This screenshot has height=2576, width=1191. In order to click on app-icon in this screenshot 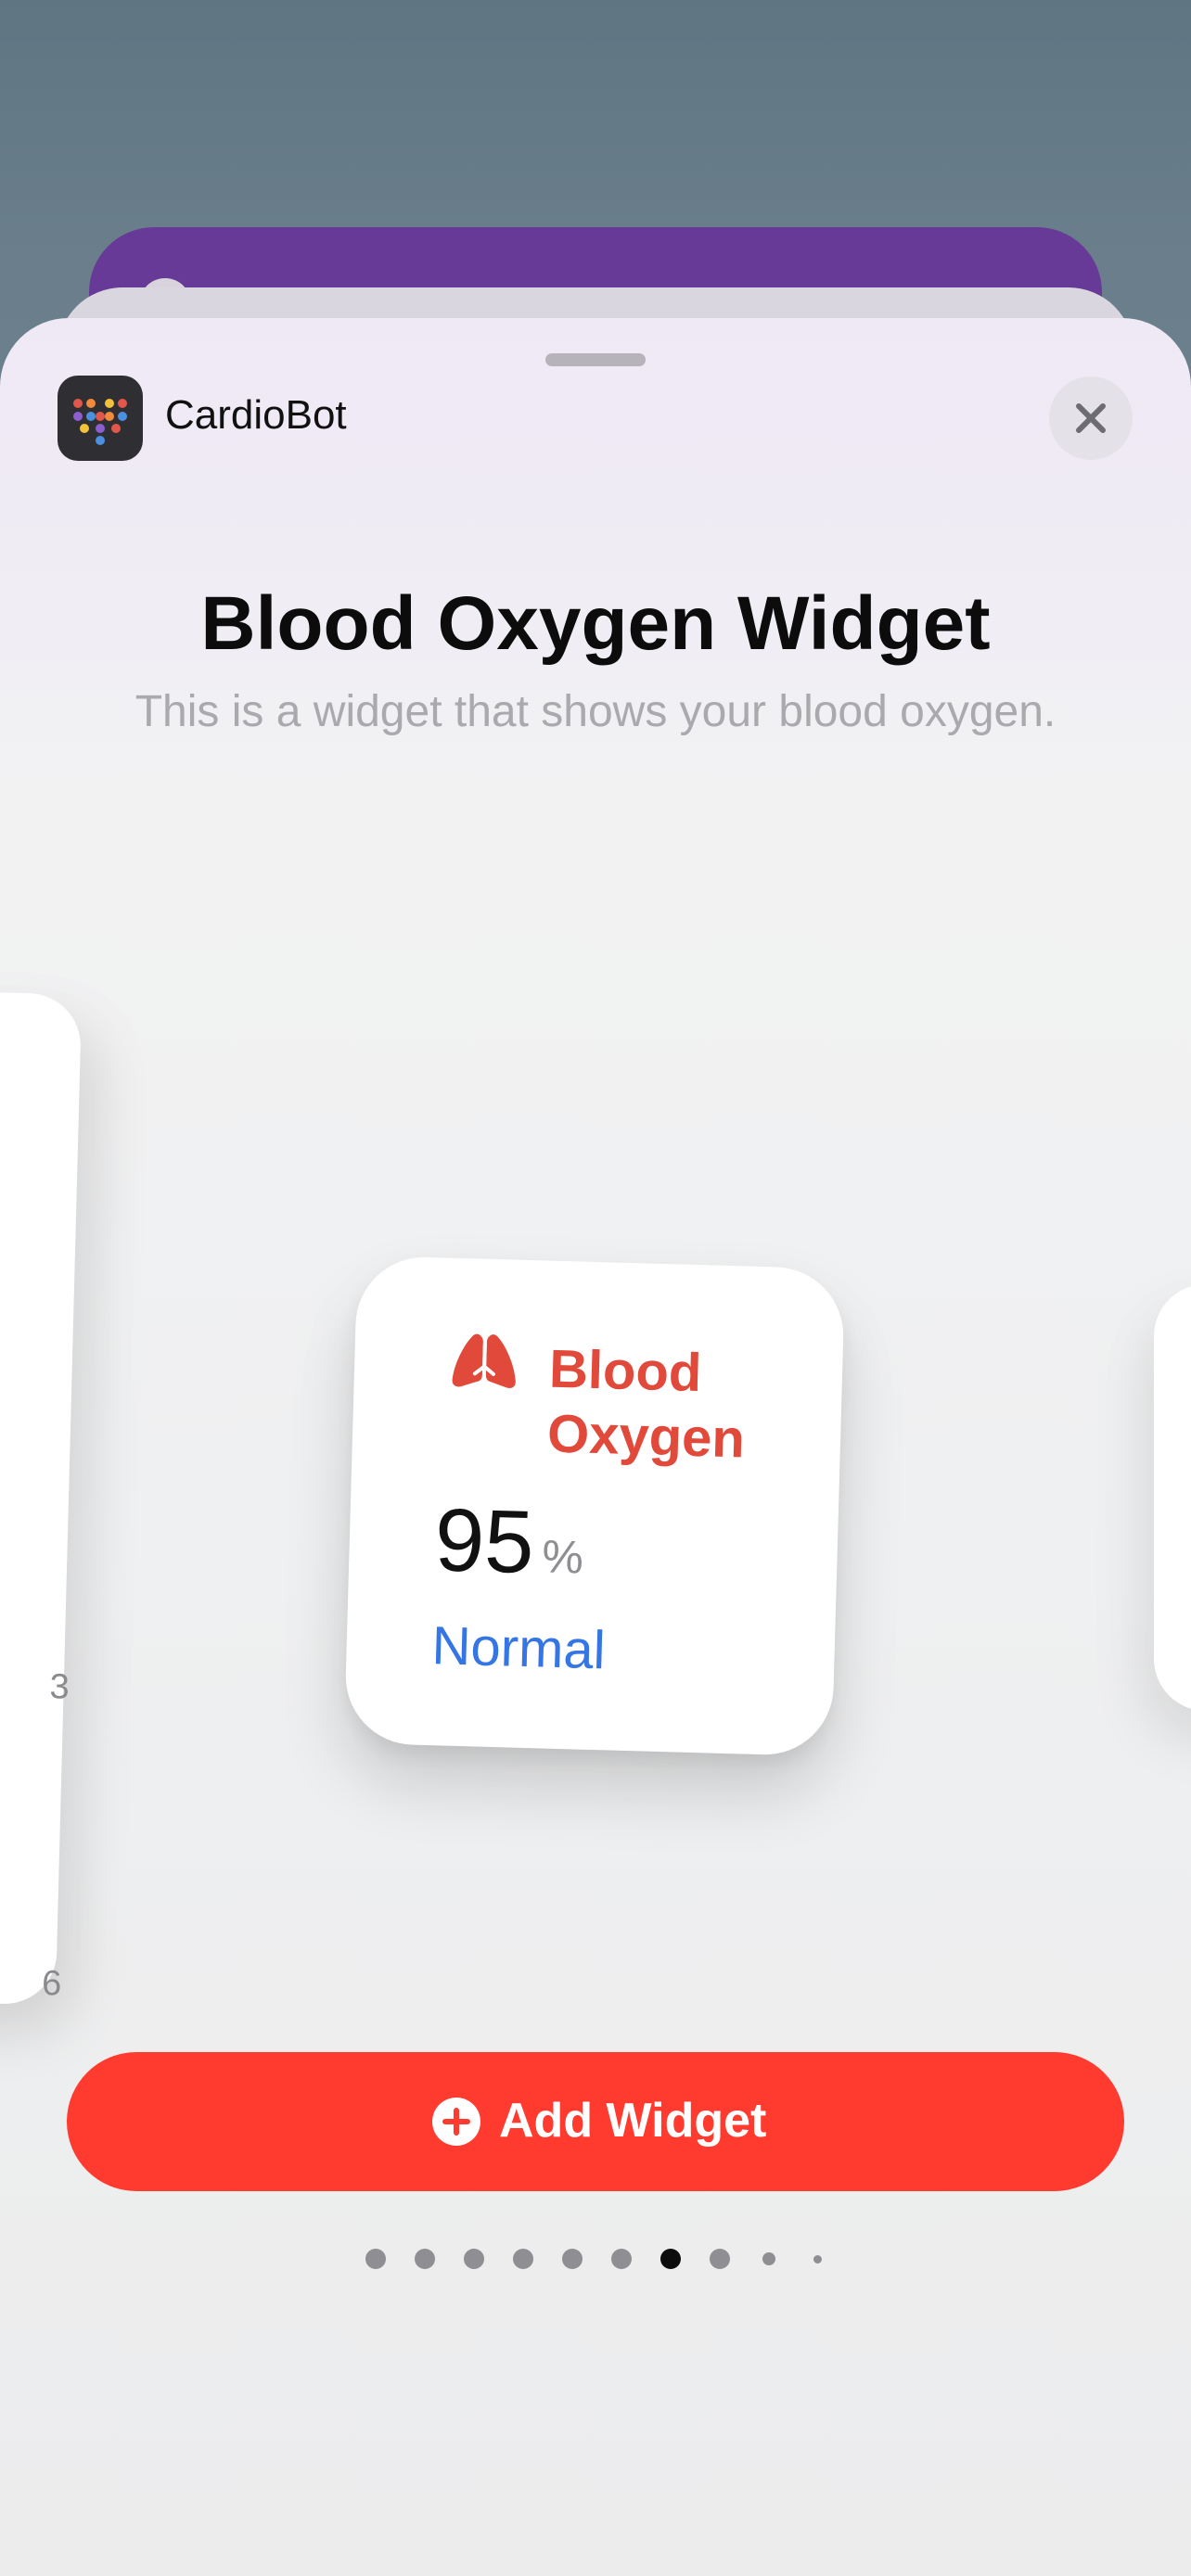, I will do `click(100, 418)`.